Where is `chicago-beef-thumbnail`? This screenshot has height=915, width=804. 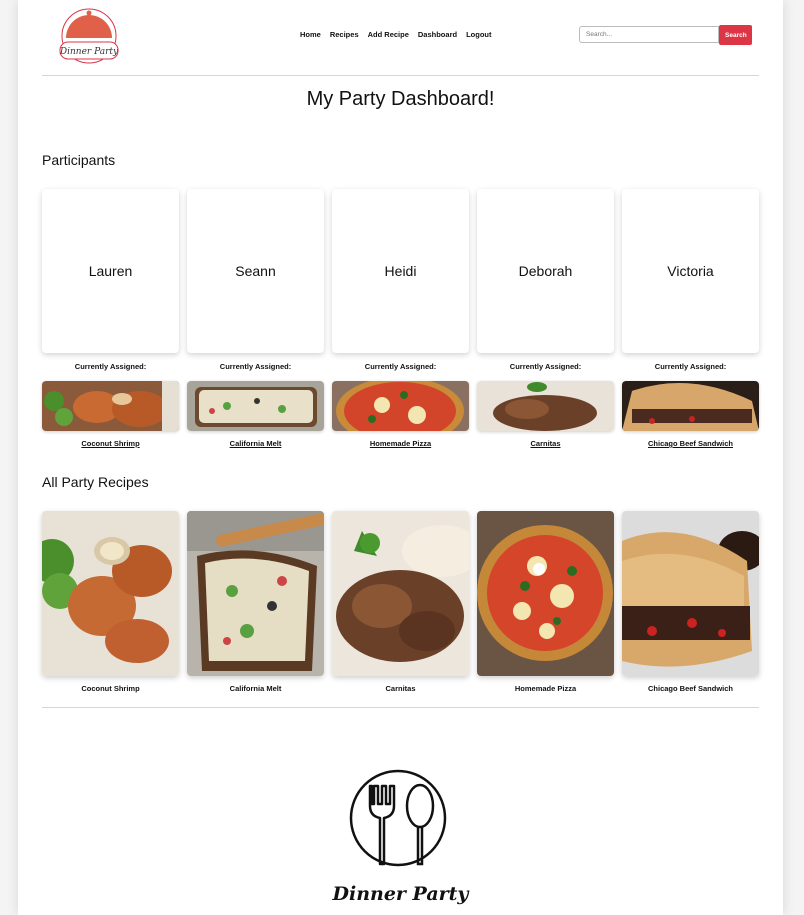
chicago-beef-thumbnail is located at coordinates (690, 406).